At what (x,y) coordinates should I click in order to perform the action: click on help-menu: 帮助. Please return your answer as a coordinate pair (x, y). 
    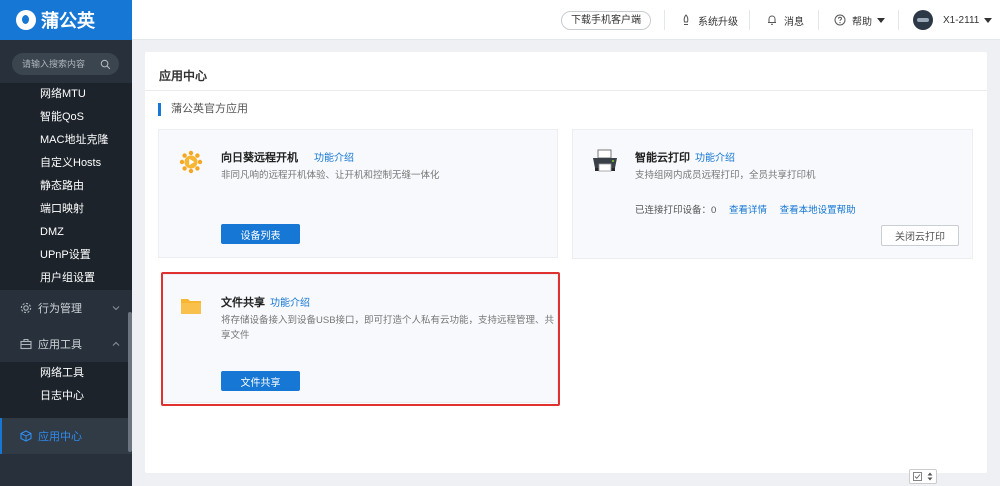
    Looking at the image, I should click on (859, 20).